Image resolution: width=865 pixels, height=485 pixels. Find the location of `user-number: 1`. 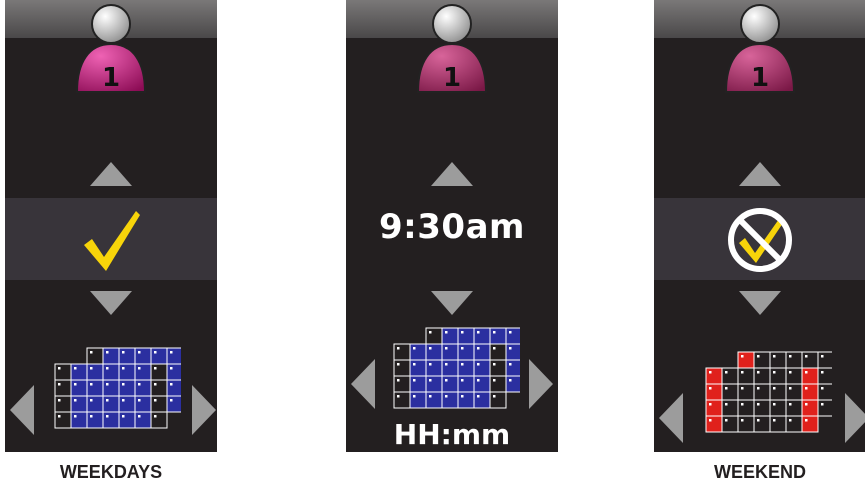

user-number: 1 is located at coordinates (760, 78).